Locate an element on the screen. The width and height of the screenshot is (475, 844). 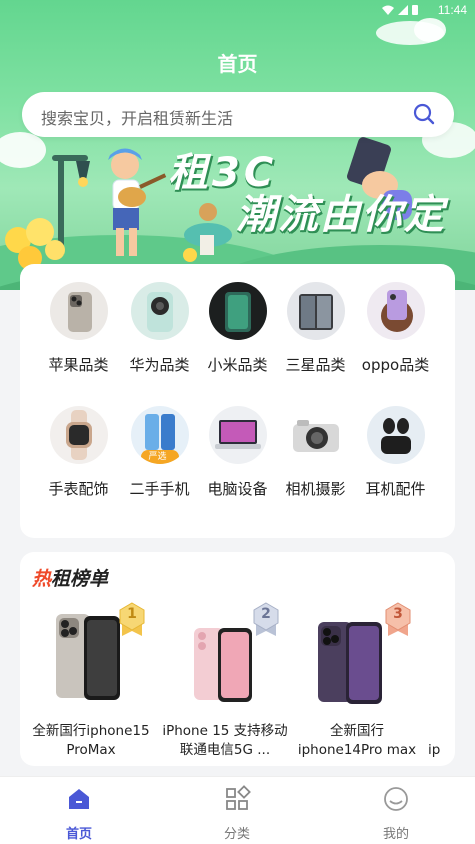
tab-category: 分类 is located at coordinates (237, 813).